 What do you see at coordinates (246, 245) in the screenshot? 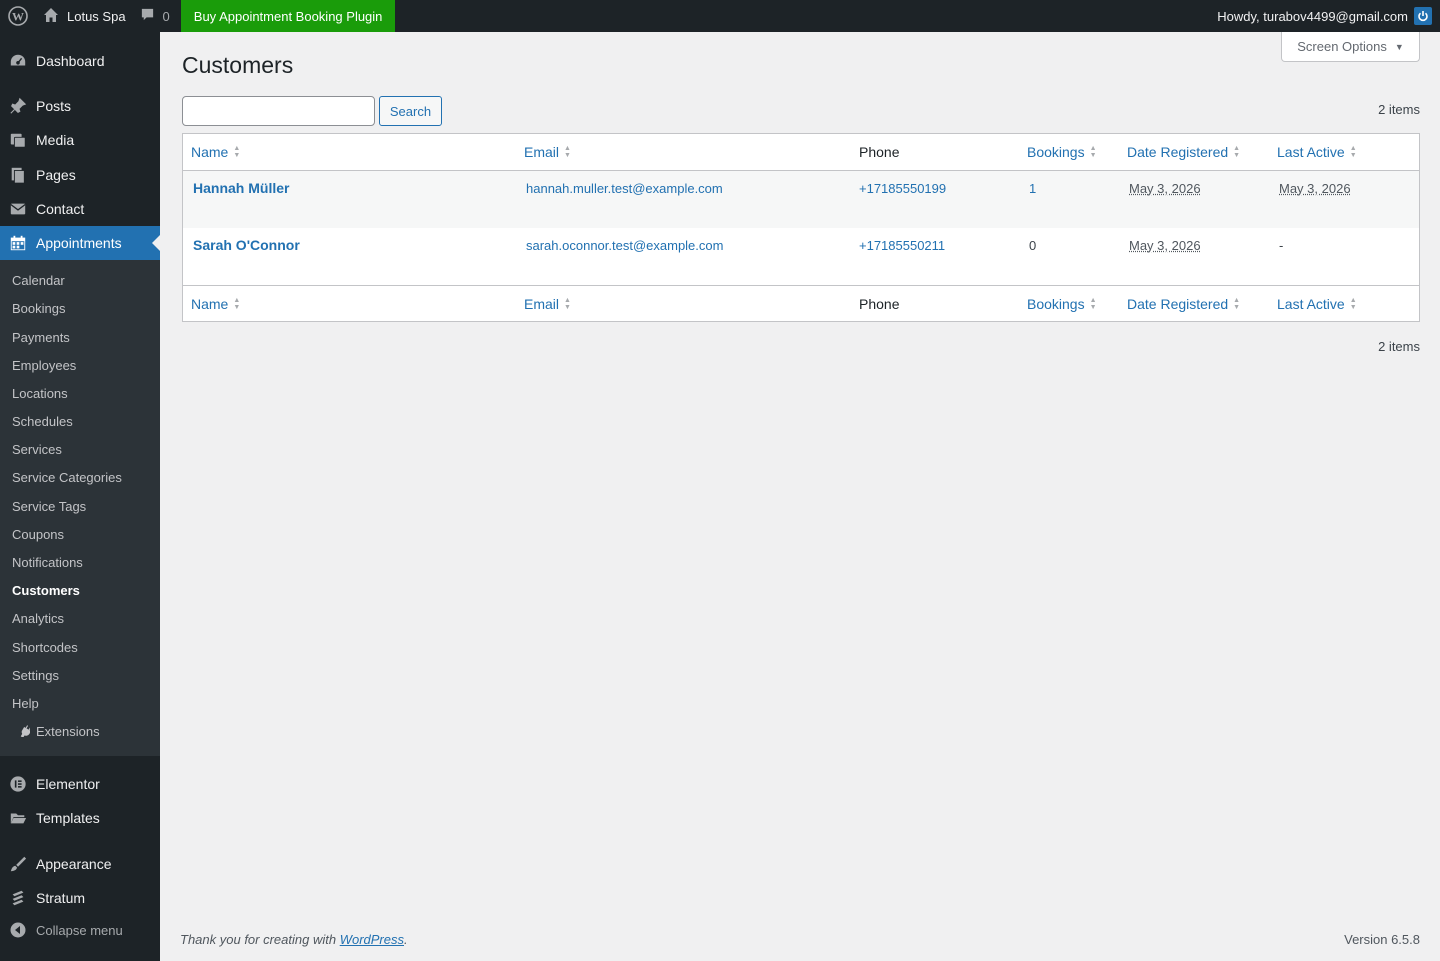
I see `customer-name-link: Sarah O'Connor` at bounding box center [246, 245].